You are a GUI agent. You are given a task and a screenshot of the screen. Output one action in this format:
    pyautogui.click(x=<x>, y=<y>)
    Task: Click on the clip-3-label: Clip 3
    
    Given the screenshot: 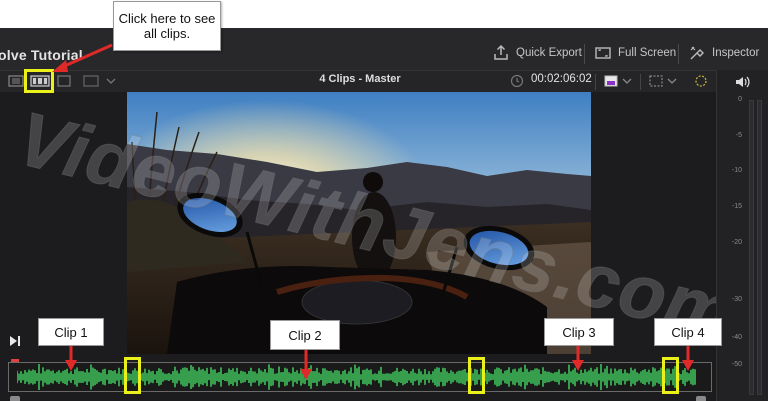 What is the action you would take?
    pyautogui.click(x=579, y=332)
    